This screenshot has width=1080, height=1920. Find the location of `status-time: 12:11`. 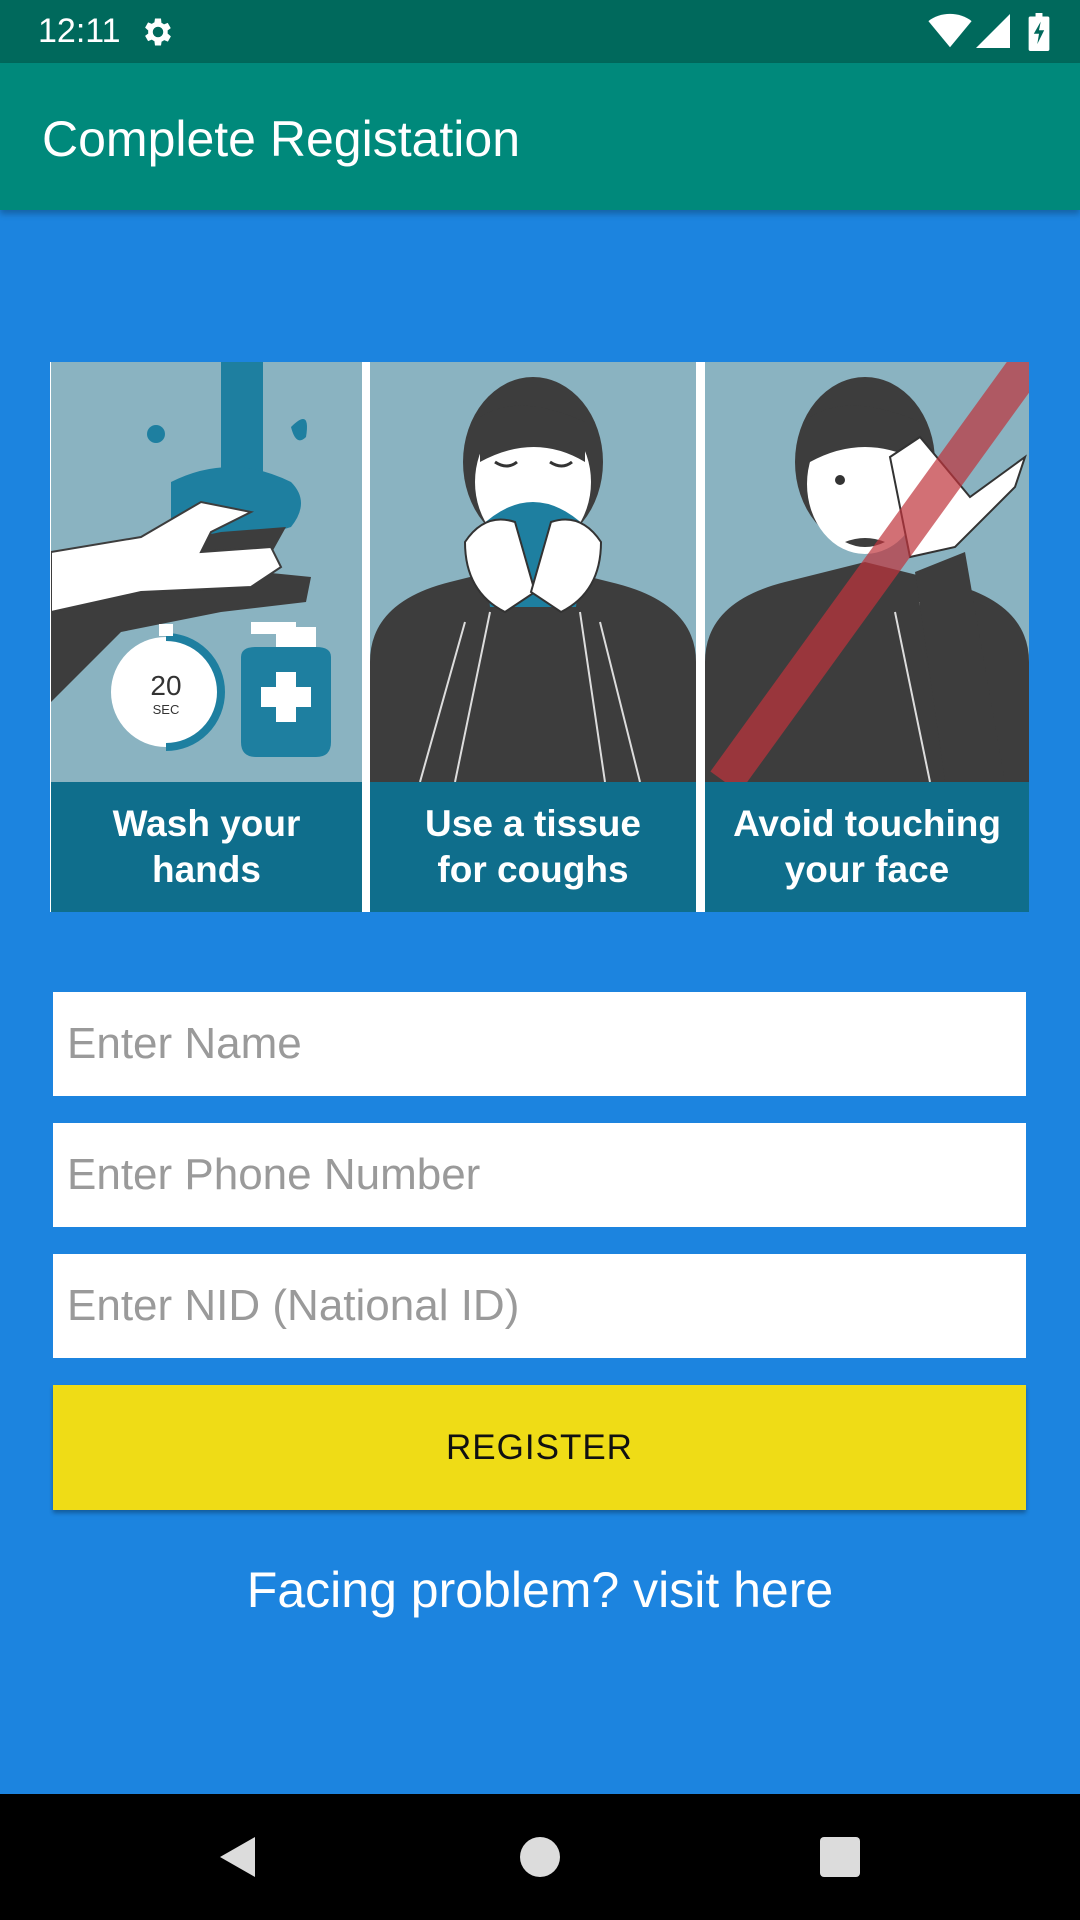

status-time: 12:11 is located at coordinates (79, 31).